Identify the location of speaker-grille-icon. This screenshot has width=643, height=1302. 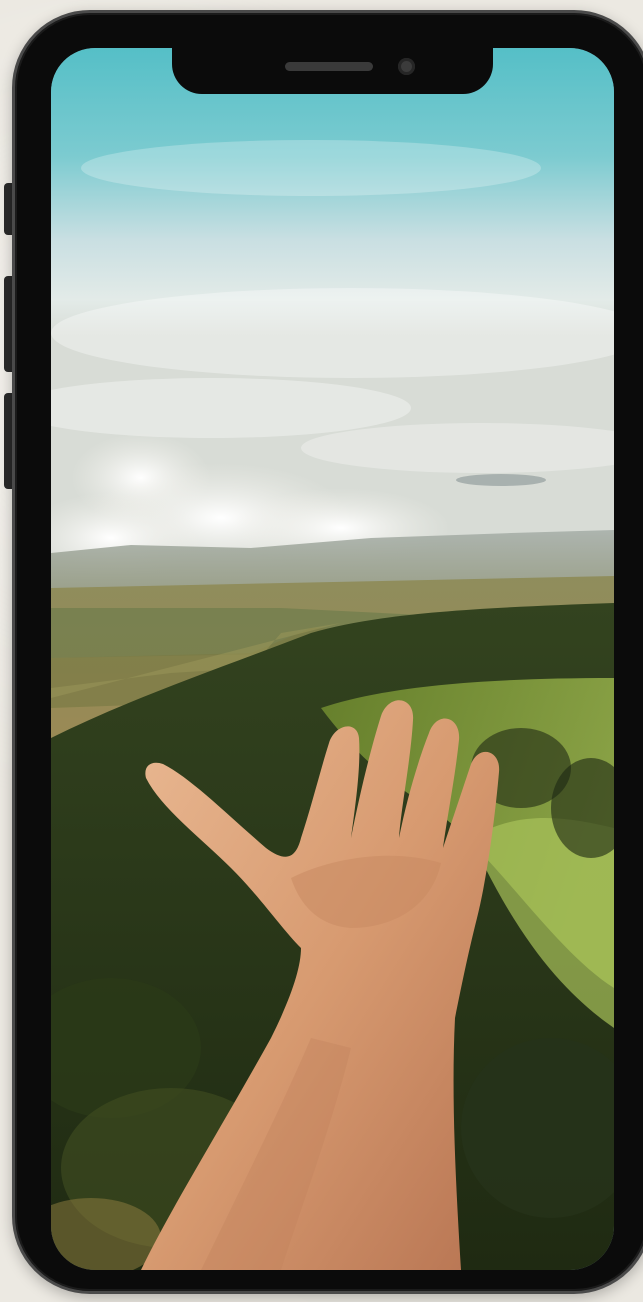
(329, 66).